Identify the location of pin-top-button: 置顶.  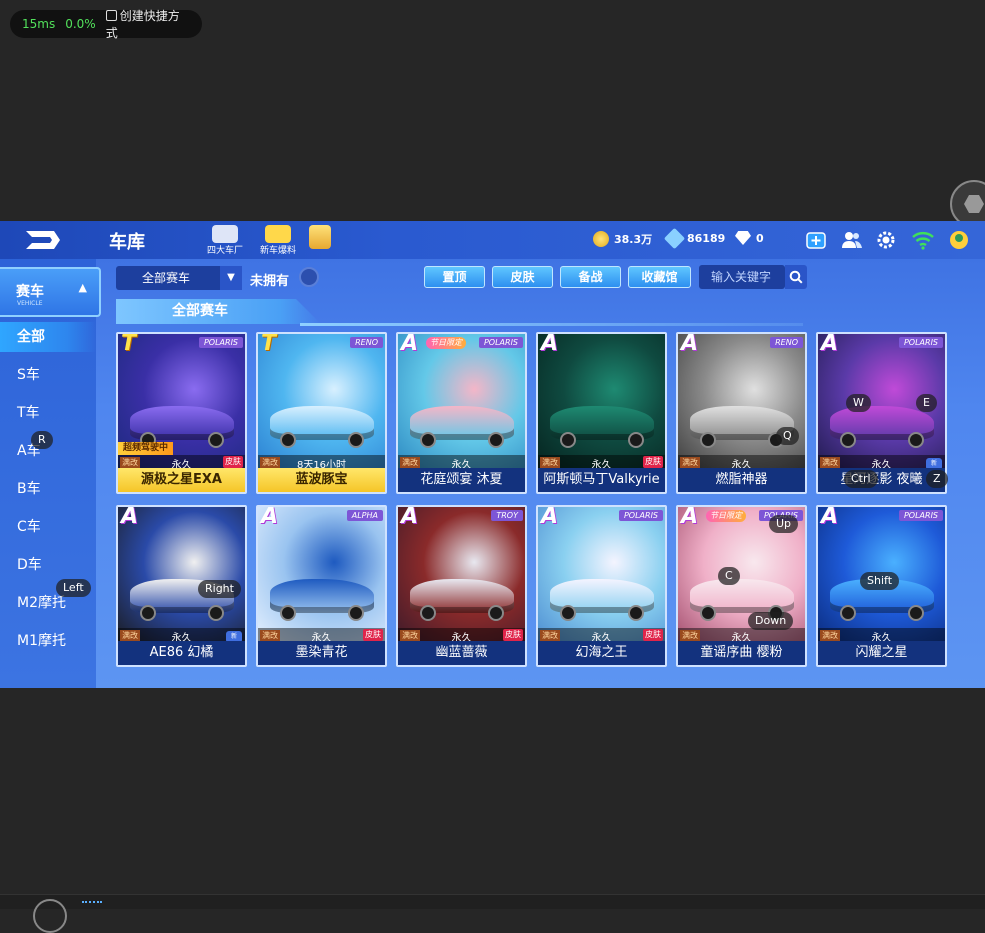
(454, 277).